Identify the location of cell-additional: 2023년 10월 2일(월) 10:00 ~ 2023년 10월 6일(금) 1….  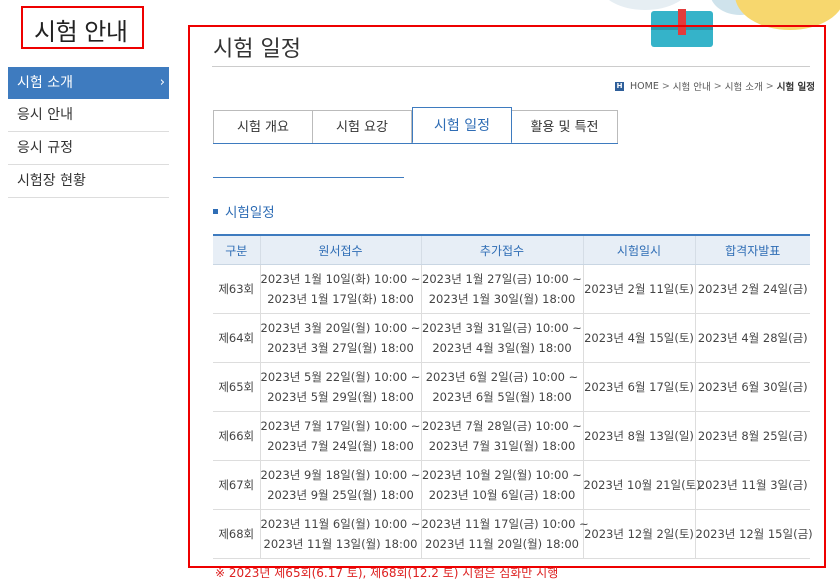
(501, 485).